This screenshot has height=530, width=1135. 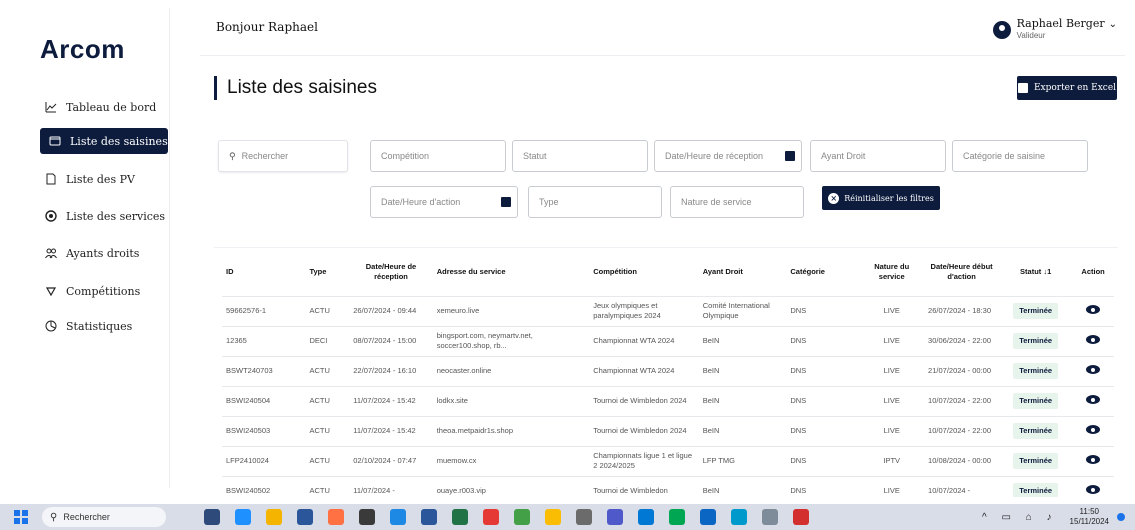 I want to click on word-icon, so click(x=429, y=517).